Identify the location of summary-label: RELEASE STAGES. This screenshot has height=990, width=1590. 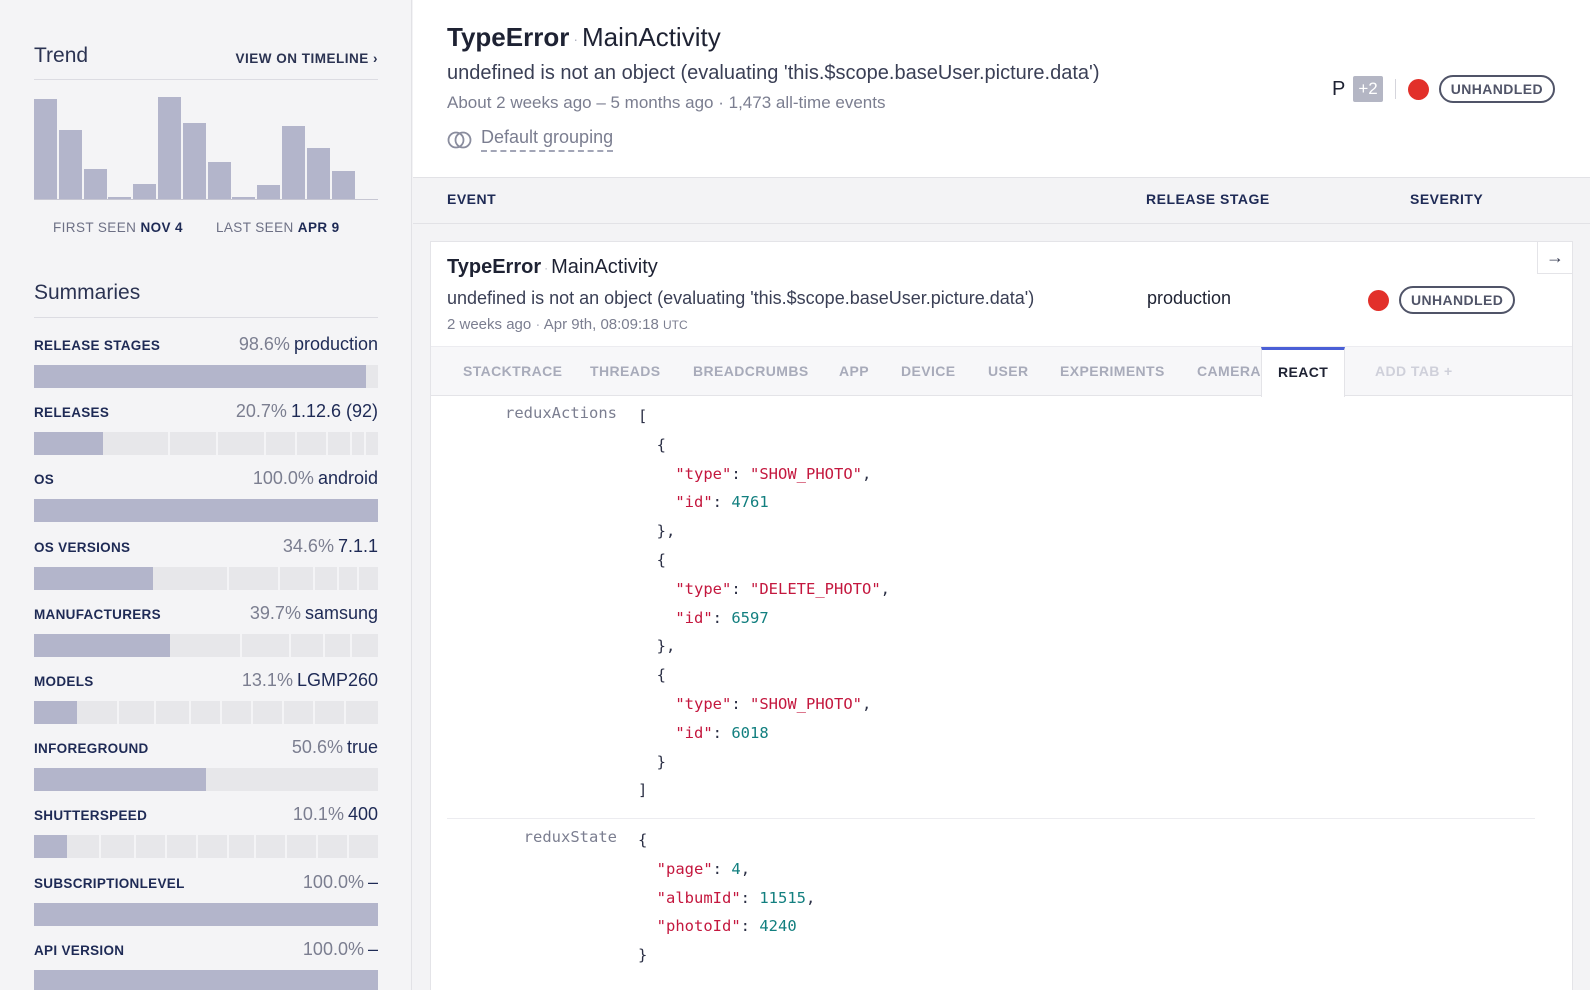
(97, 345).